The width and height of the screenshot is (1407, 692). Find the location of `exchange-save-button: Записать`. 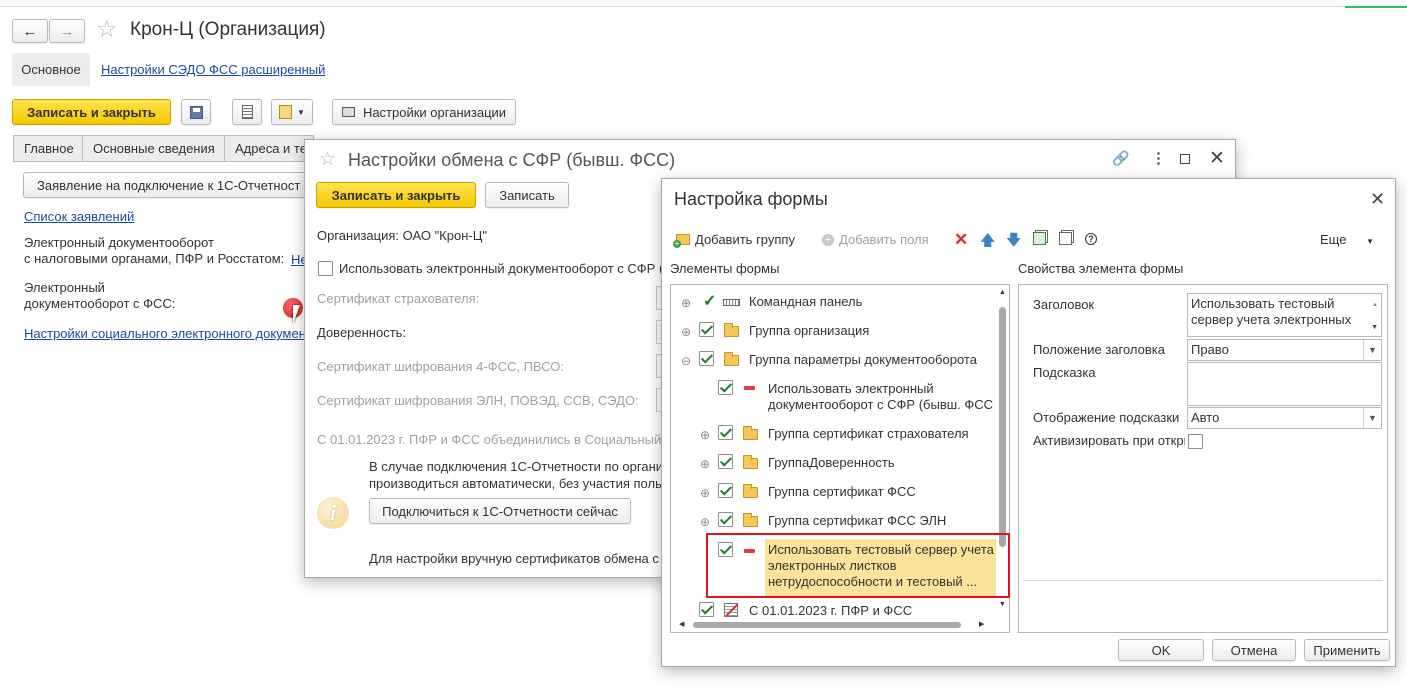

exchange-save-button: Записать is located at coordinates (527, 195).